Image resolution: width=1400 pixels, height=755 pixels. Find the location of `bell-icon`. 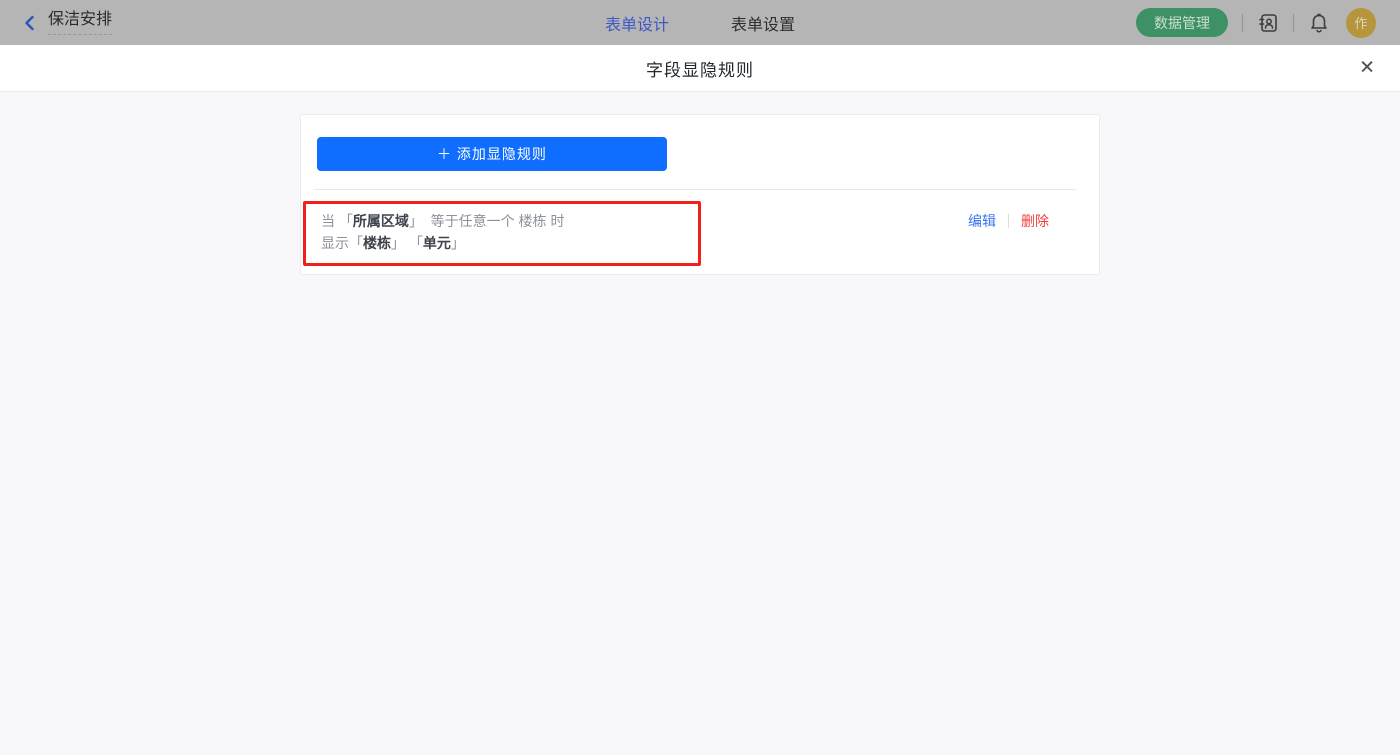

bell-icon is located at coordinates (1319, 23).